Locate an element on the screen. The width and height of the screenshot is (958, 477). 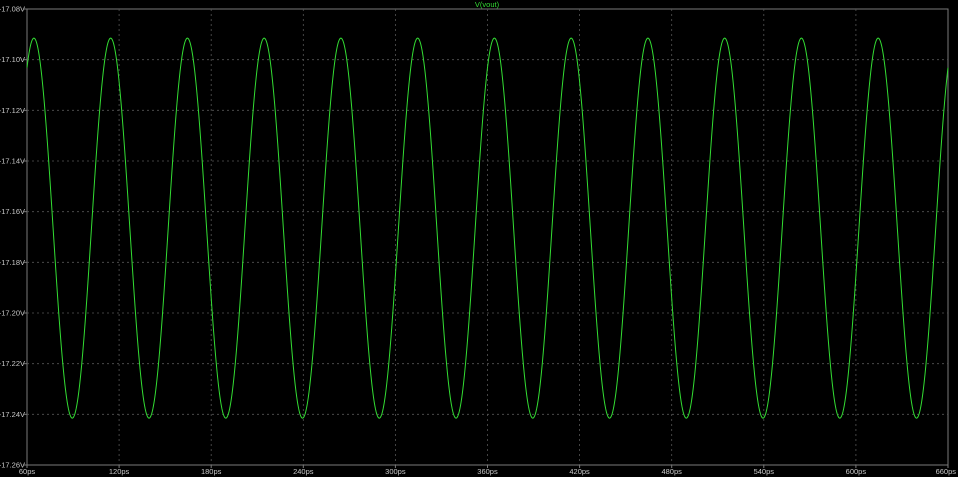
y-tick-label: -17.20V is located at coordinates (12, 313).